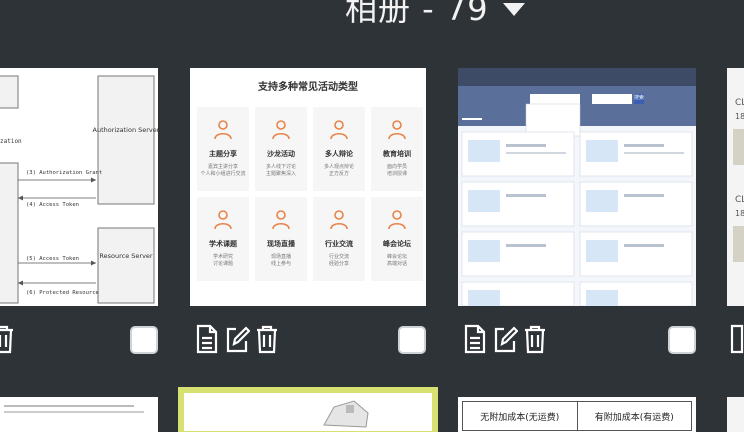  What do you see at coordinates (280, 170) in the screenshot?
I see `activity-card-desc: 多人线下讨论 主题聚焦深入` at bounding box center [280, 170].